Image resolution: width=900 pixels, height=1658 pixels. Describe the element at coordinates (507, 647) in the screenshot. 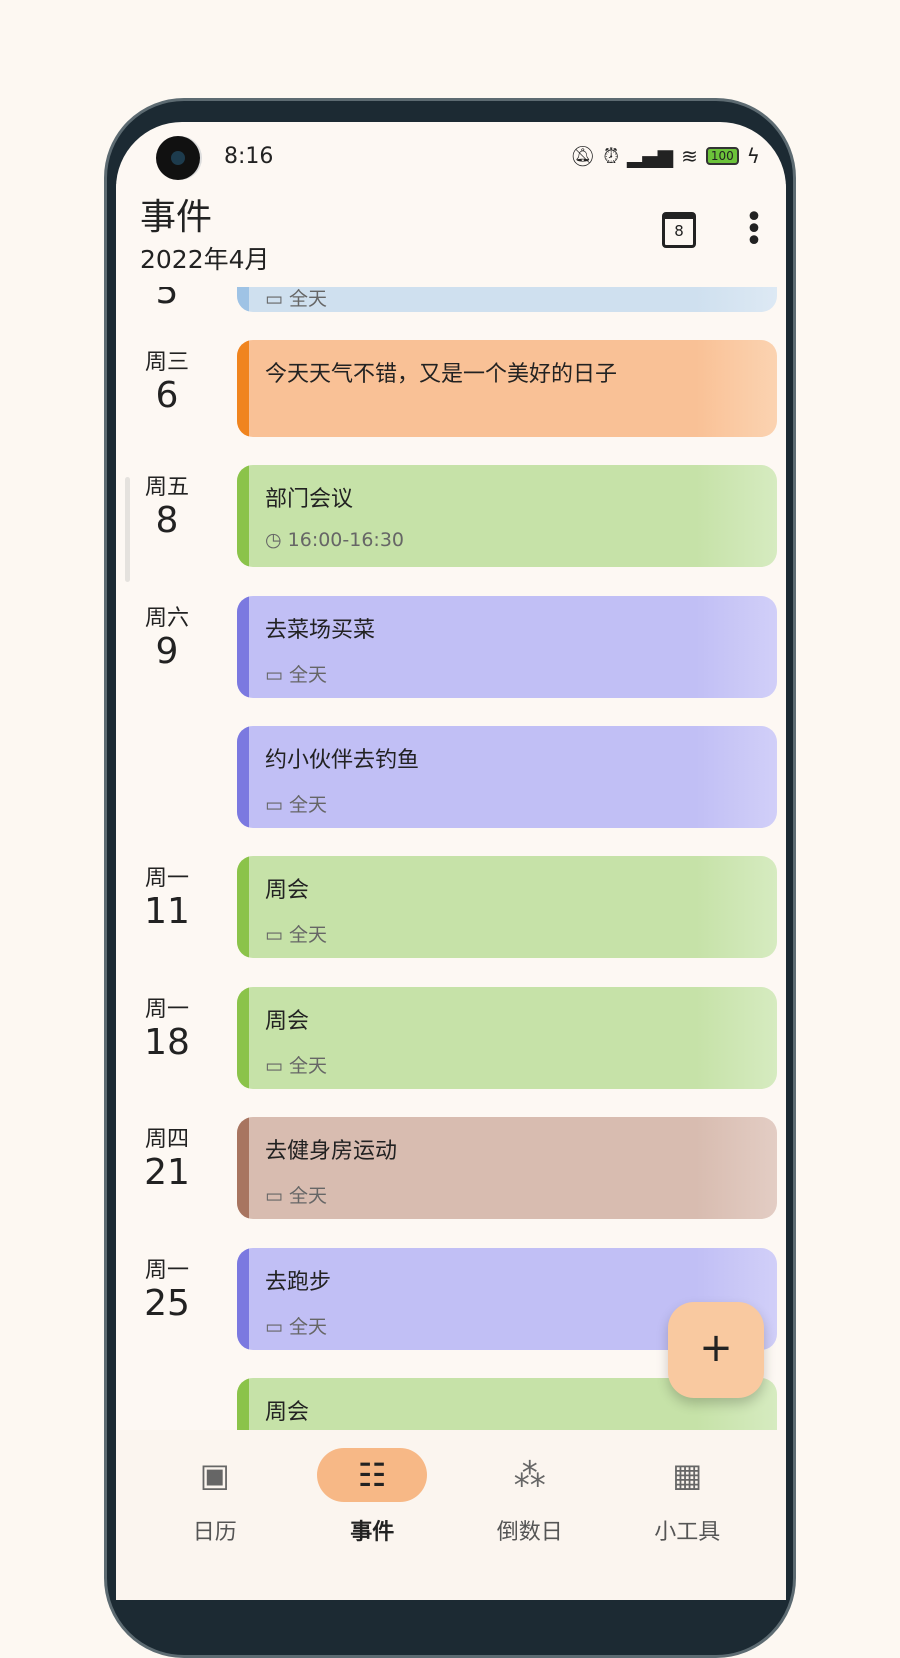

I see `event-card: 去菜场买菜 ▭ 全天` at that location.